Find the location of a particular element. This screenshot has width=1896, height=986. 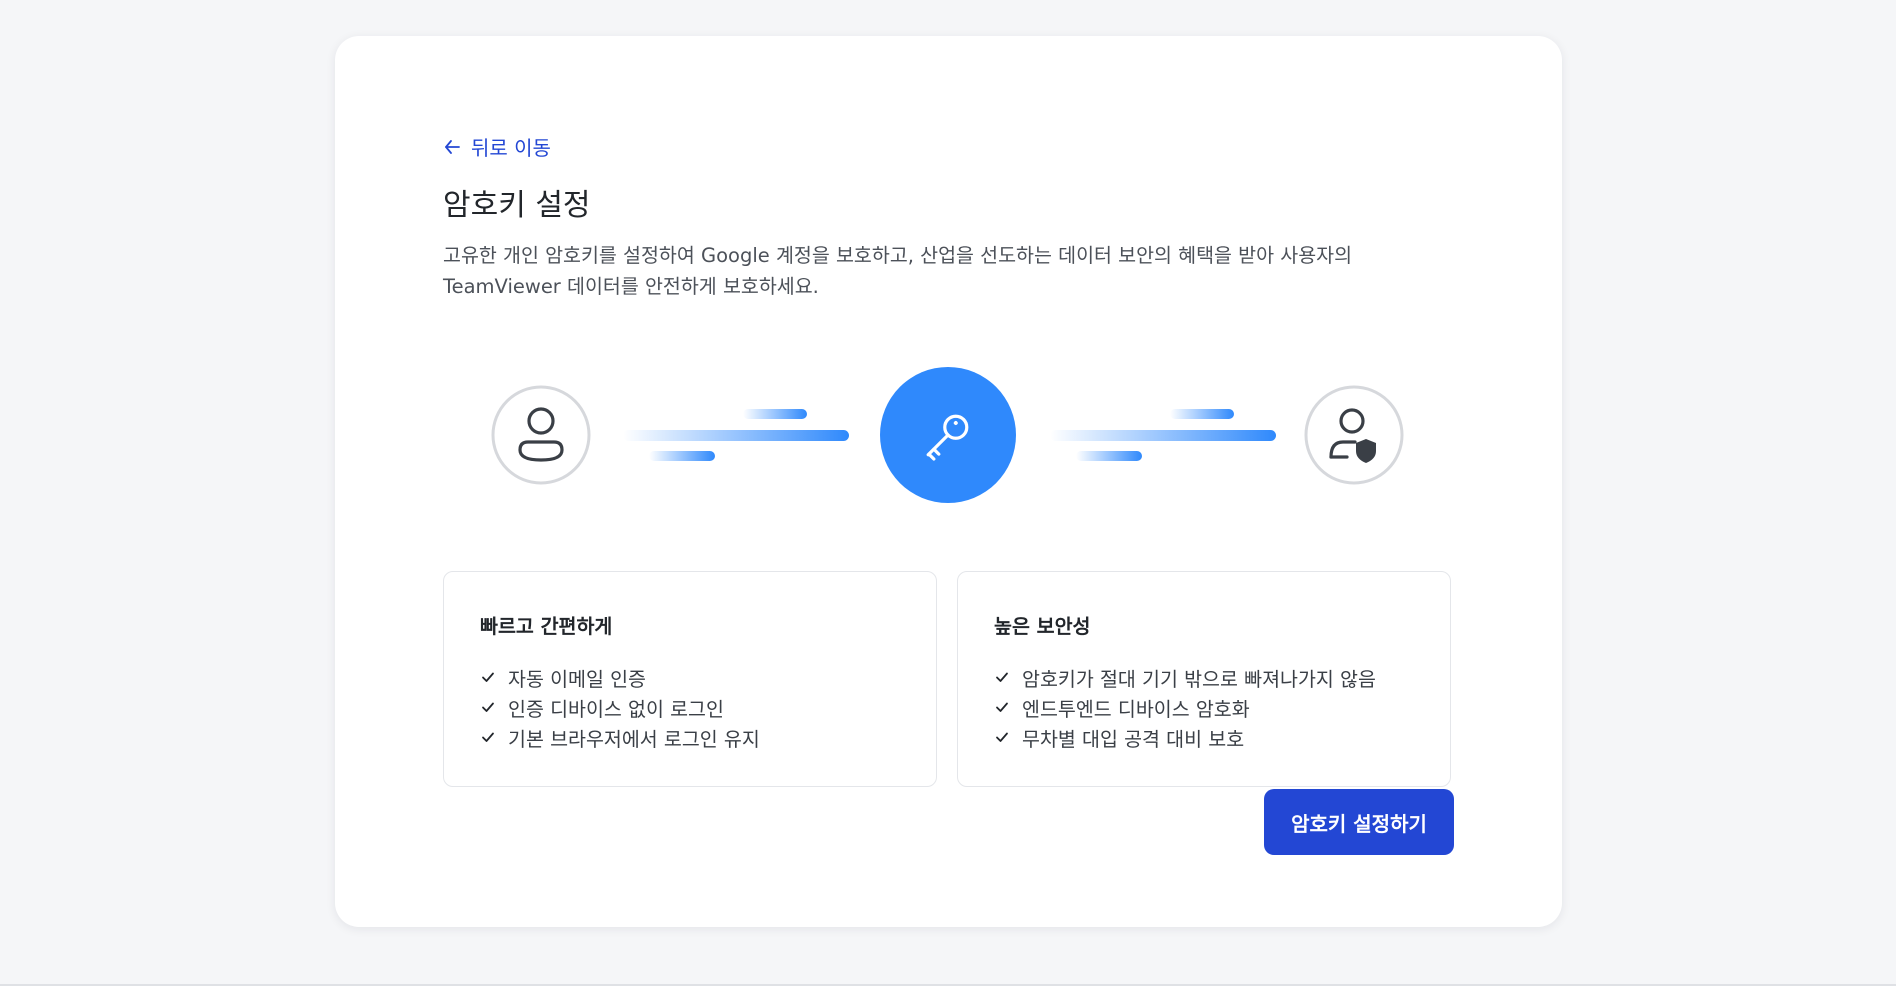

back-link-label: 뒤로 이동 is located at coordinates (511, 148).